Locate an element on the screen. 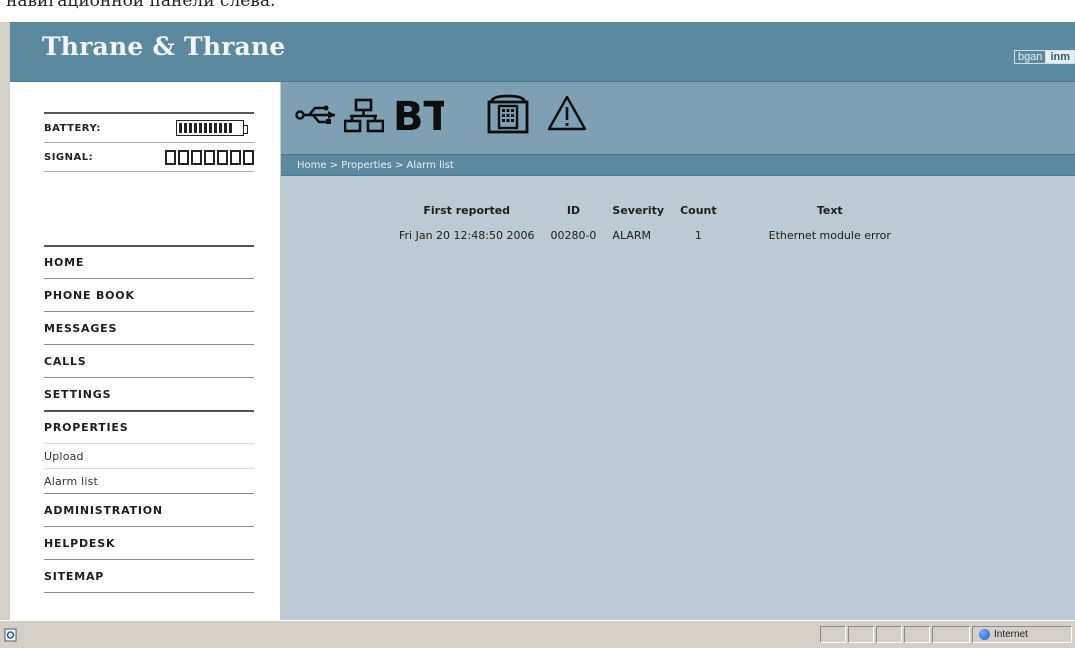 Image resolution: width=1075 pixels, height=648 pixels. table-header-row: First reported ID Severity Count Text is located at coordinates (645, 216).